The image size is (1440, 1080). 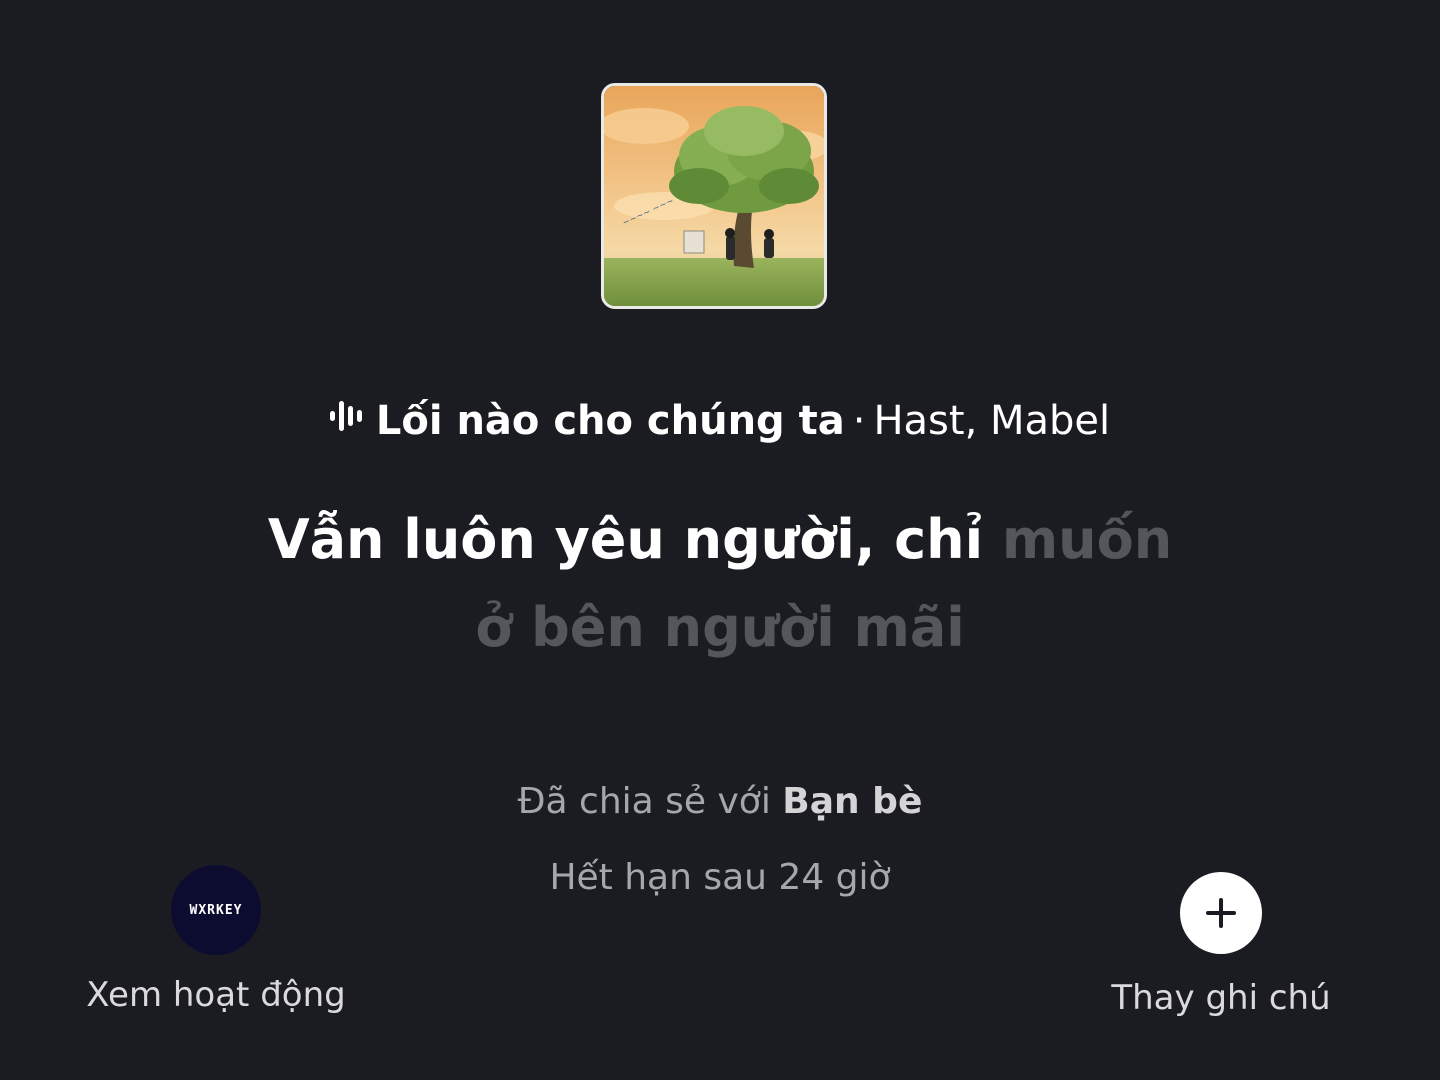 I want to click on plus-icon, so click(x=1221, y=913).